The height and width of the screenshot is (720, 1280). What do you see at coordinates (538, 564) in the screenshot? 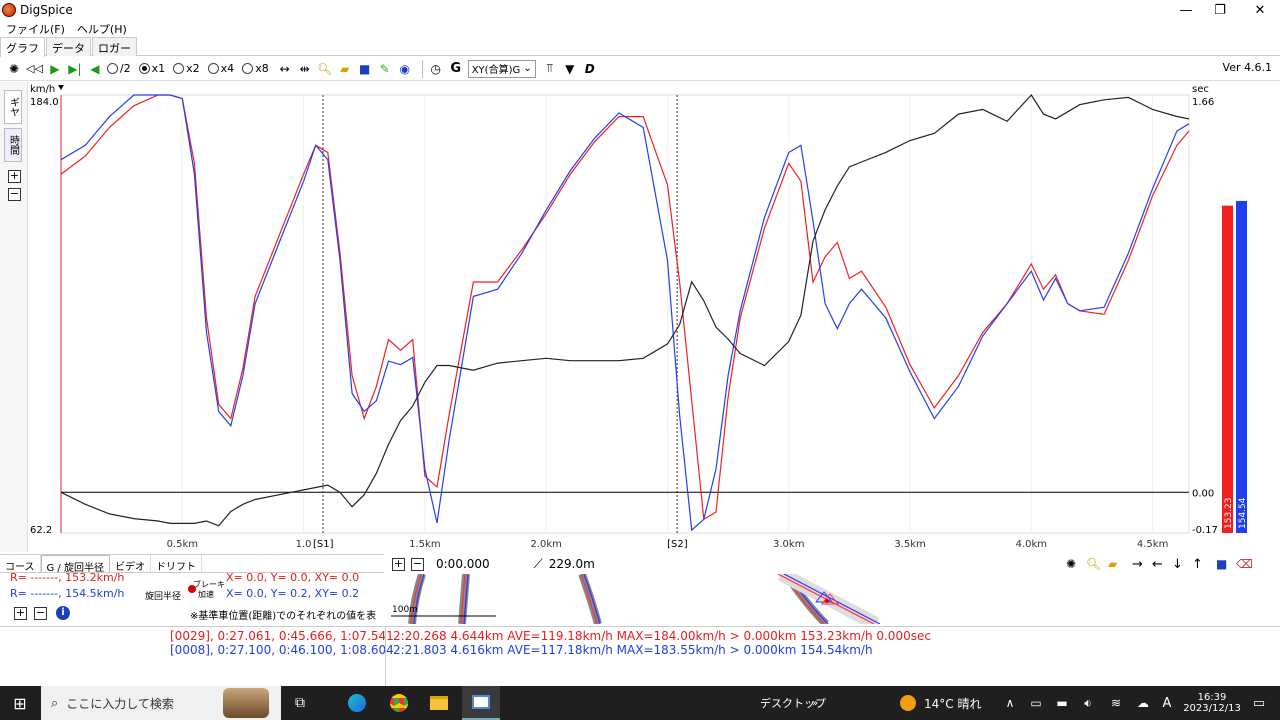
I see `distance-icon: ⟋` at bounding box center [538, 564].